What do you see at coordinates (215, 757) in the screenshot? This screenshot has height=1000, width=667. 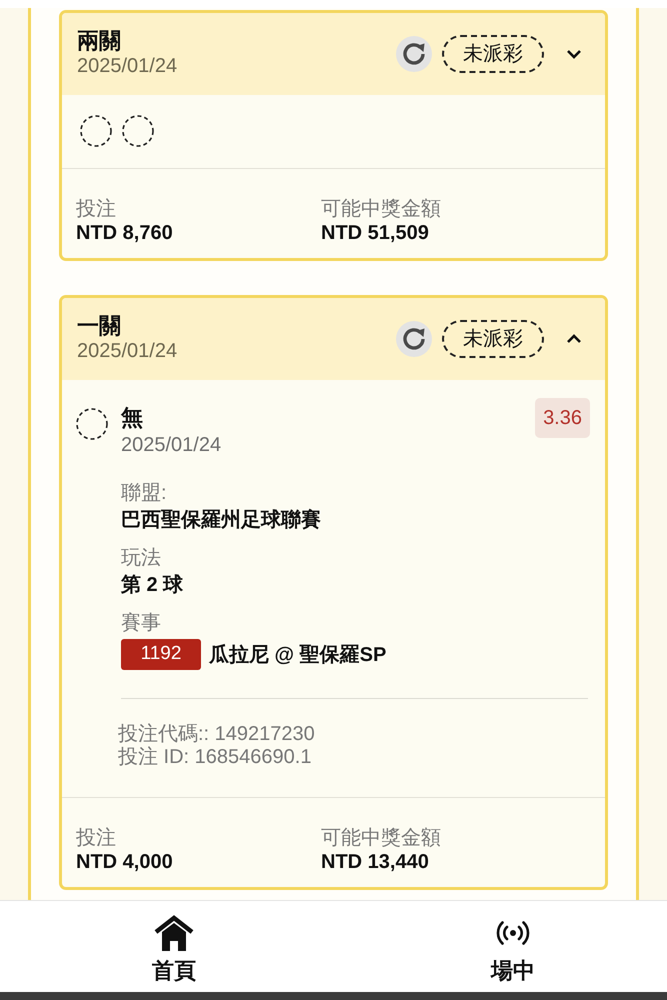 I see `bet-id-text: 投注 ID: 168546690.1` at bounding box center [215, 757].